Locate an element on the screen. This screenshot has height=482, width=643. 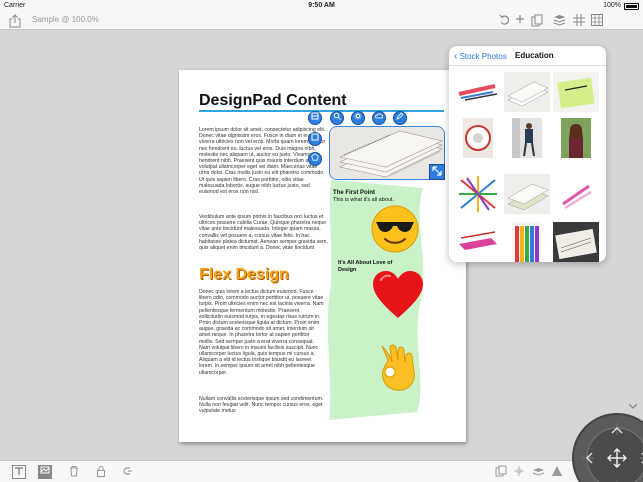
thumbnail-pencil-sharpener is located at coordinates (478, 138).